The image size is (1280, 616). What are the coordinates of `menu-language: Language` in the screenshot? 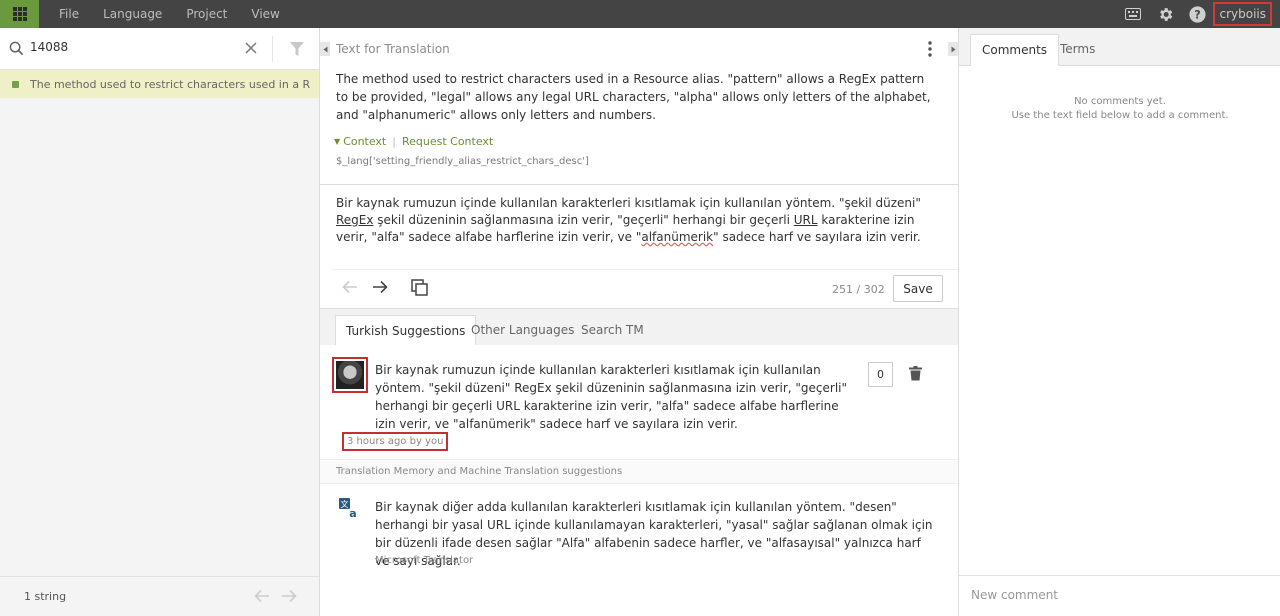 It's located at (132, 14).